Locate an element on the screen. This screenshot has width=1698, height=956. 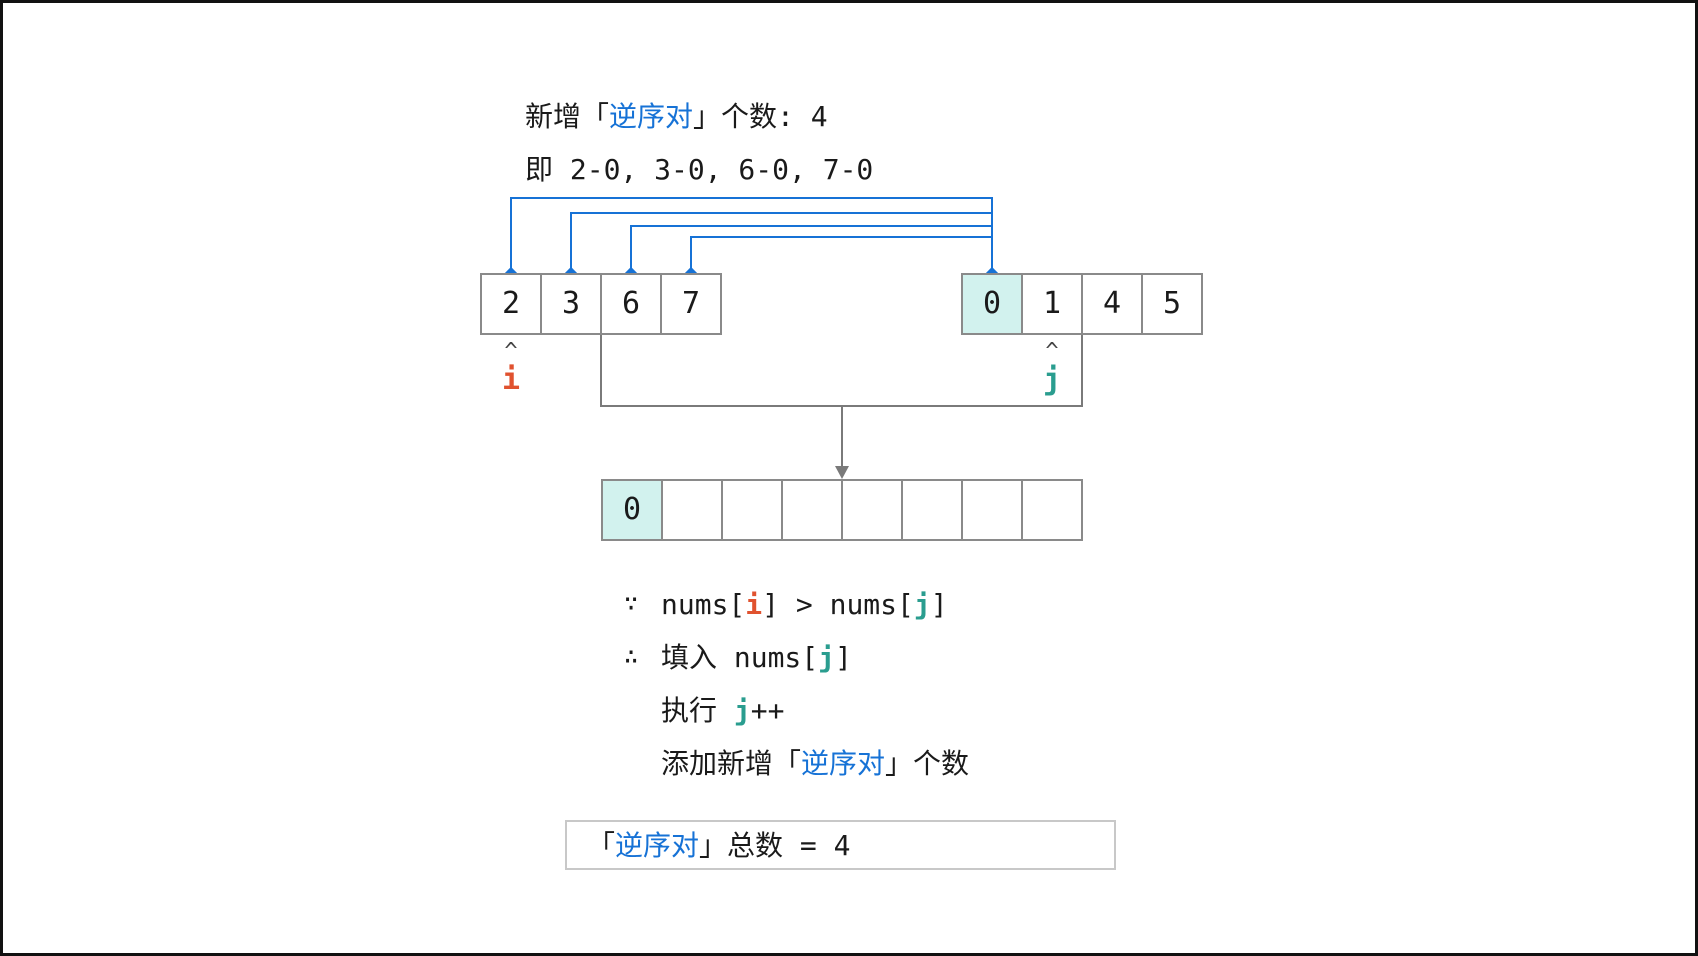
new-pairs-count: 」个数: 4 is located at coordinates (760, 116).